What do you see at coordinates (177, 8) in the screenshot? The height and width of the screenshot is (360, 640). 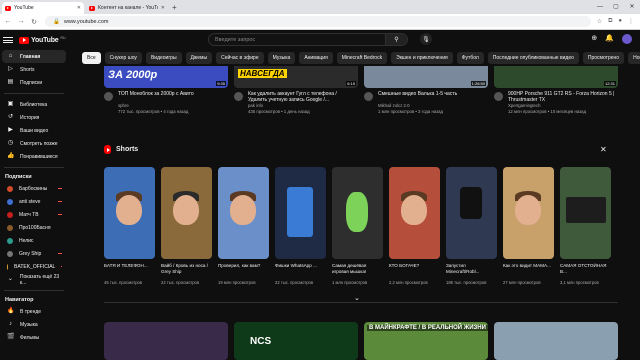 I see `new-tab-button: +` at bounding box center [177, 8].